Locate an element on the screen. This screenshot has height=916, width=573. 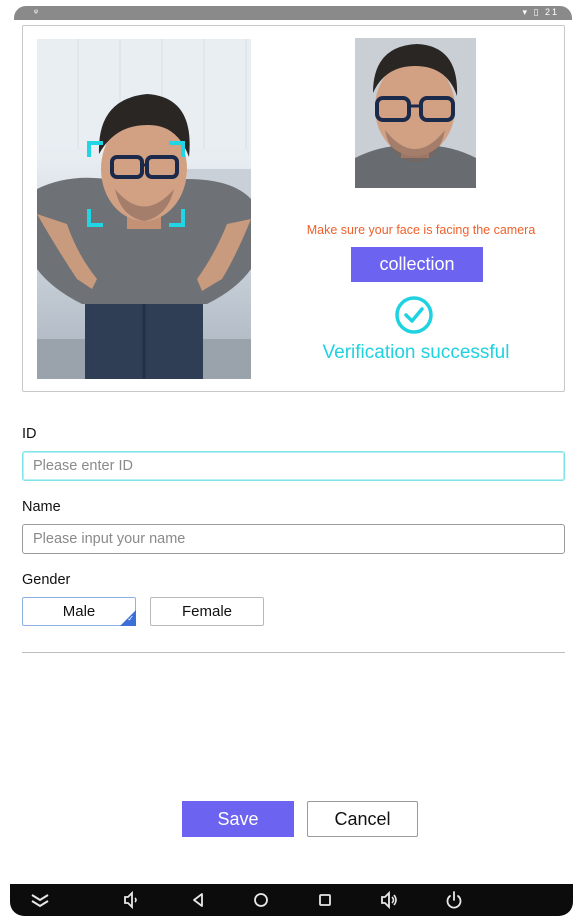
camera-preview is located at coordinates (144, 209).